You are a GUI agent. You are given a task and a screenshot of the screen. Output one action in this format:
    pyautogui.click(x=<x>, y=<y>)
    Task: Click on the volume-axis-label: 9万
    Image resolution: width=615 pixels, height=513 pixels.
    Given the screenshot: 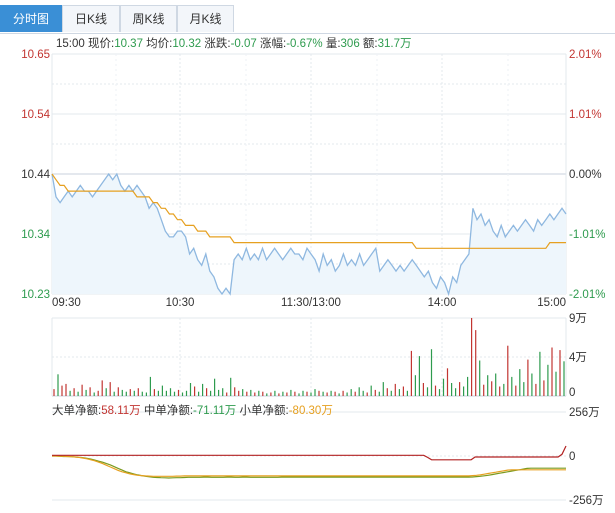 What is the action you would take?
    pyautogui.click(x=578, y=319)
    